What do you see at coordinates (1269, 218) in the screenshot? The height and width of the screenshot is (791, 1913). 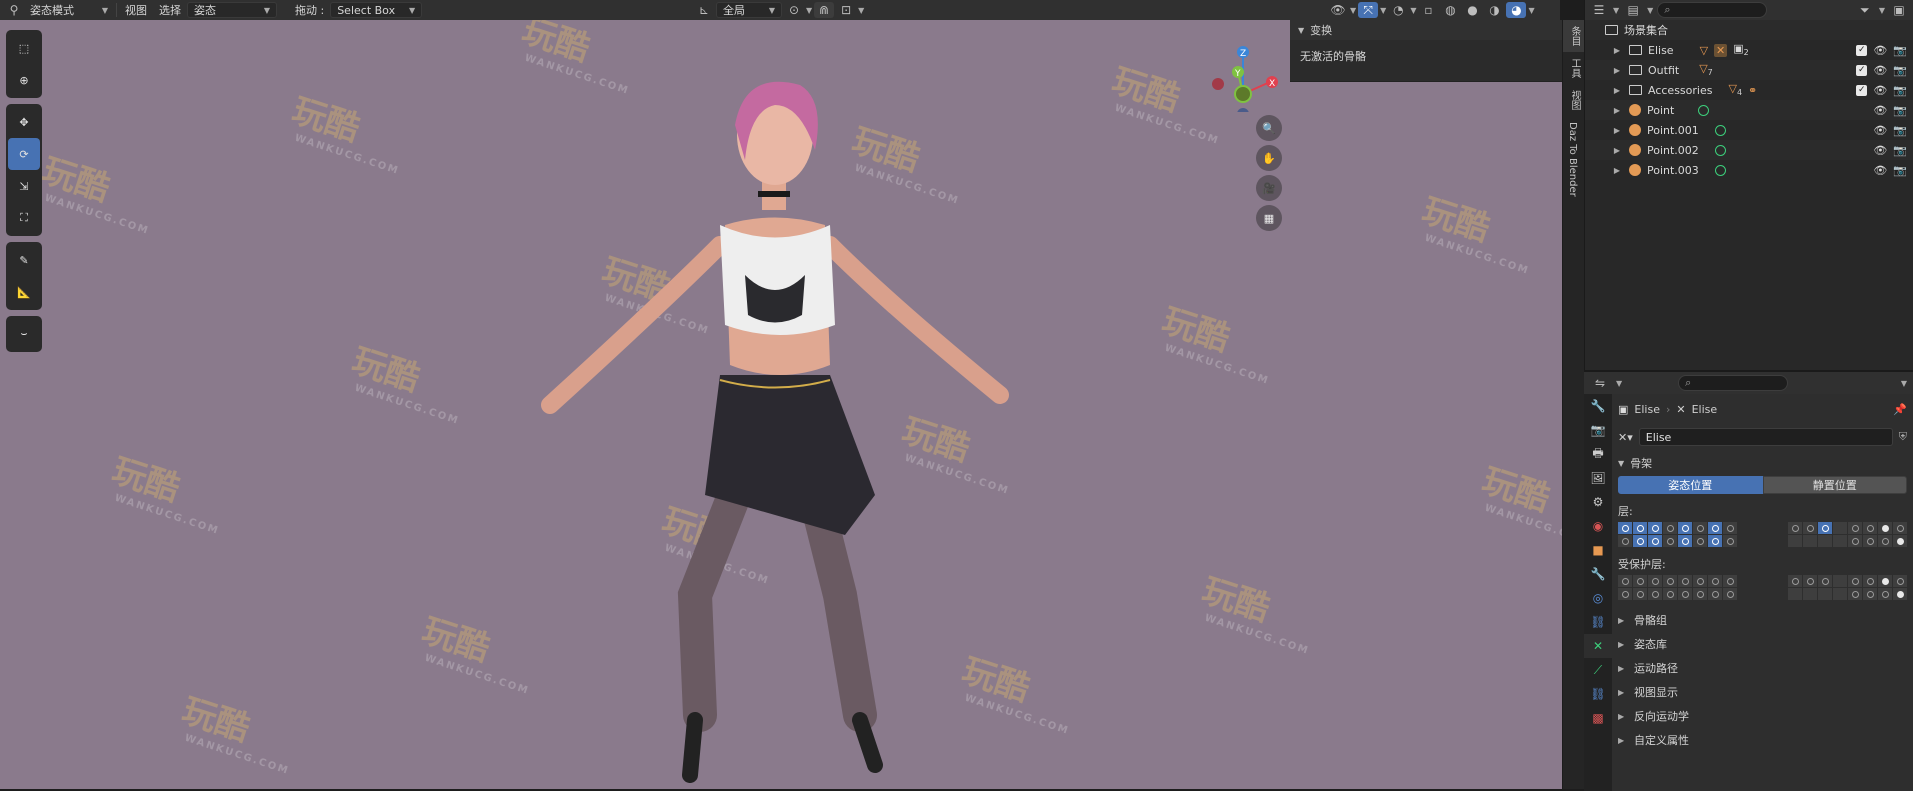 I see `perspective-grid-icon: ▦` at bounding box center [1269, 218].